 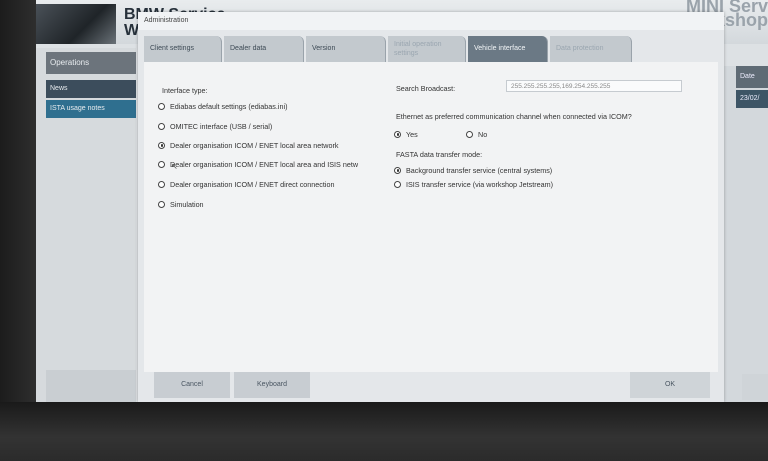 What do you see at coordinates (746, 234) in the screenshot?
I see `right-panel` at bounding box center [746, 234].